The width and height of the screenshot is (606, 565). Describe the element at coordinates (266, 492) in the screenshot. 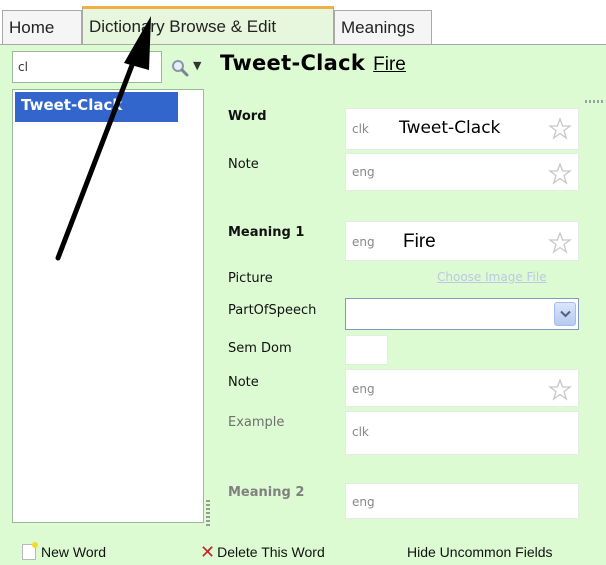

I see `meaning2-label: Meaning 2` at that location.